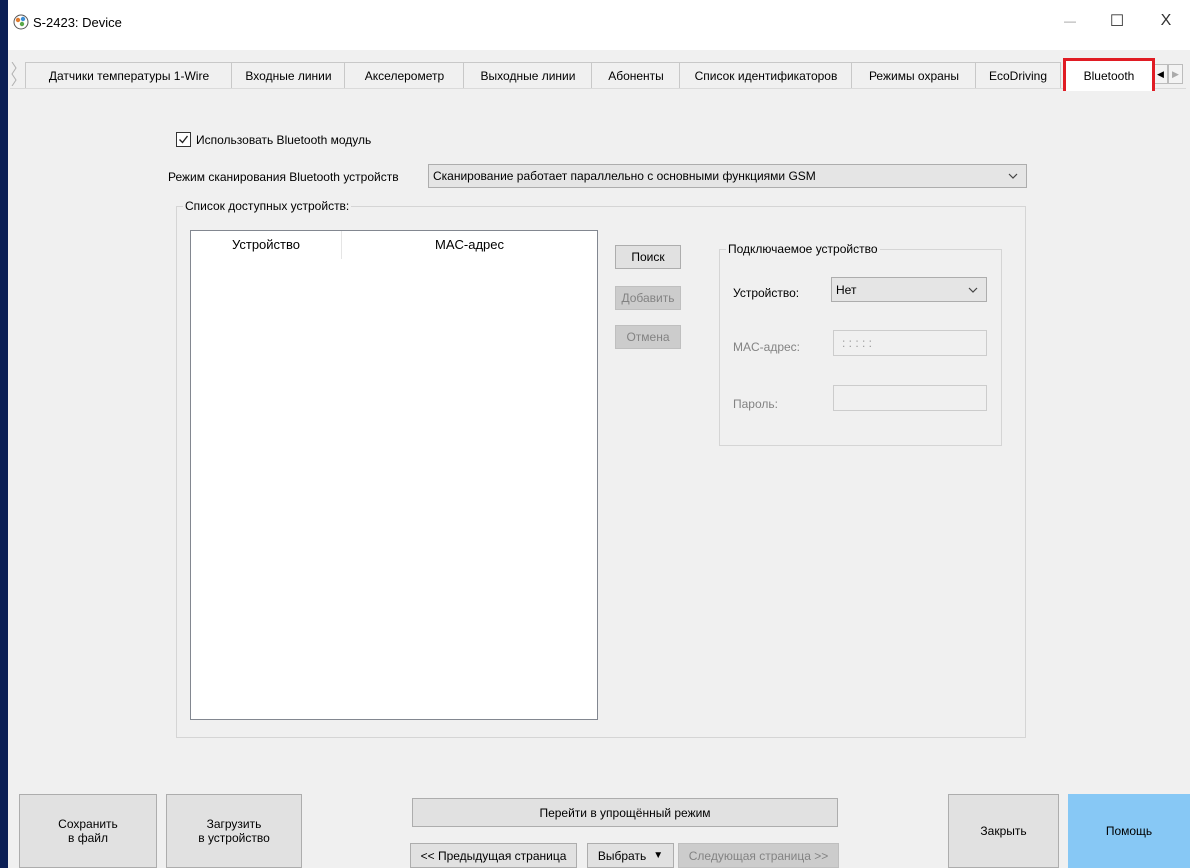  I want to click on search-button: Поиск, so click(648, 257).